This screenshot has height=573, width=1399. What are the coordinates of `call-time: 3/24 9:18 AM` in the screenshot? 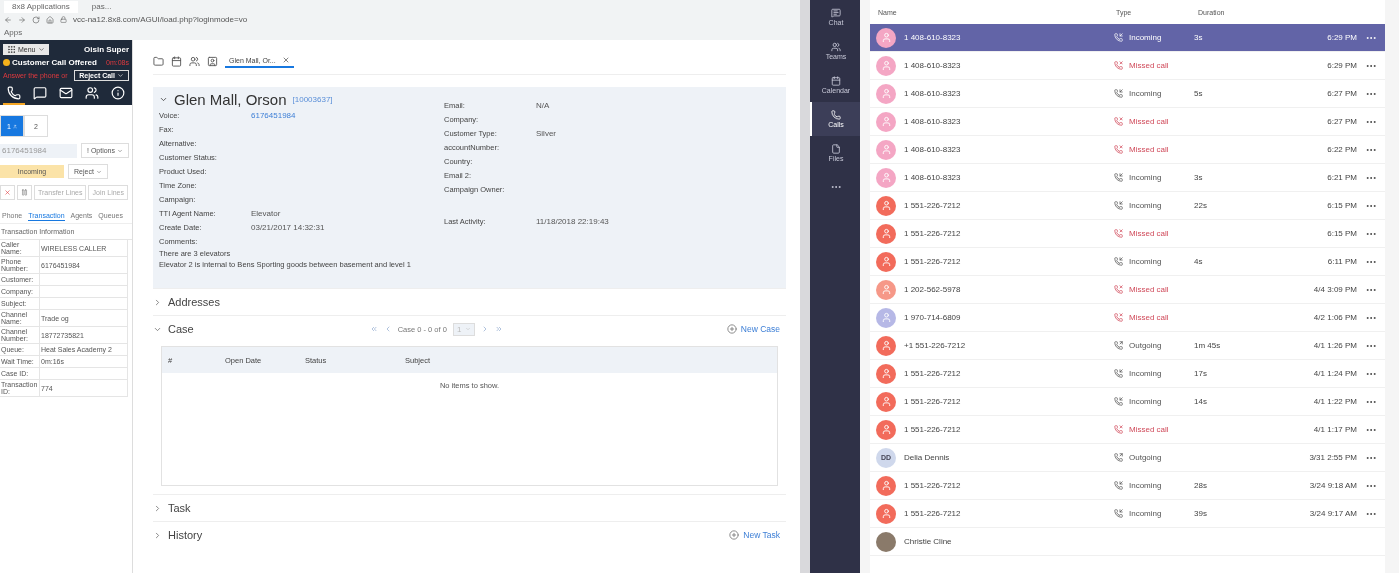 It's located at (1332, 485).